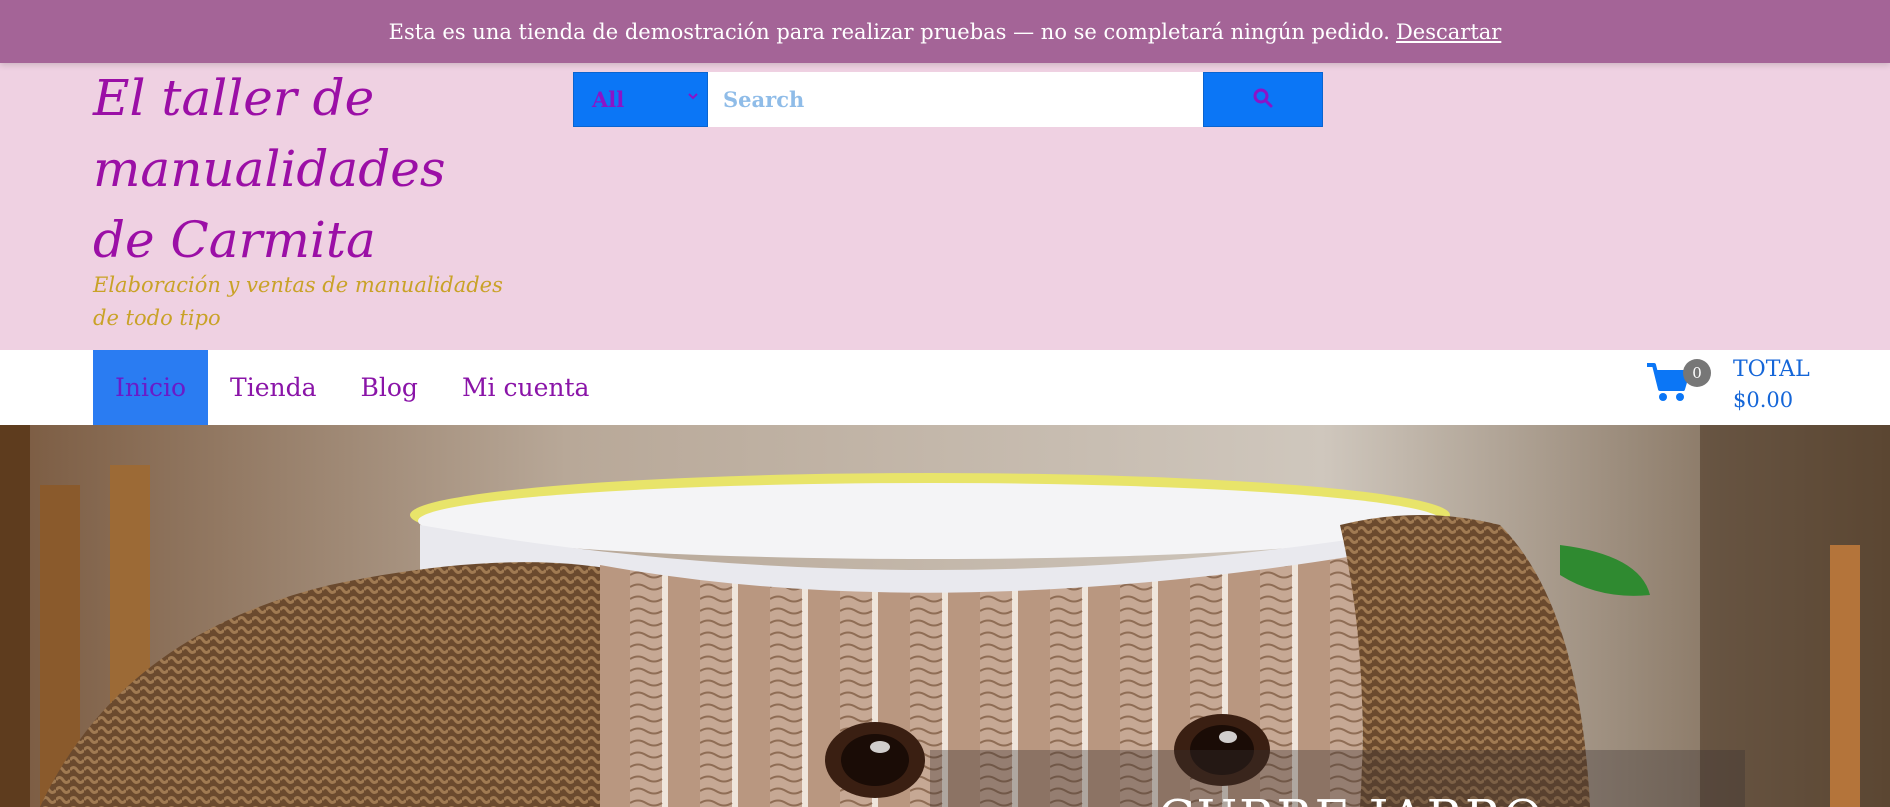 This screenshot has width=1890, height=807. What do you see at coordinates (955, 99) in the screenshot?
I see `search-input` at bounding box center [955, 99].